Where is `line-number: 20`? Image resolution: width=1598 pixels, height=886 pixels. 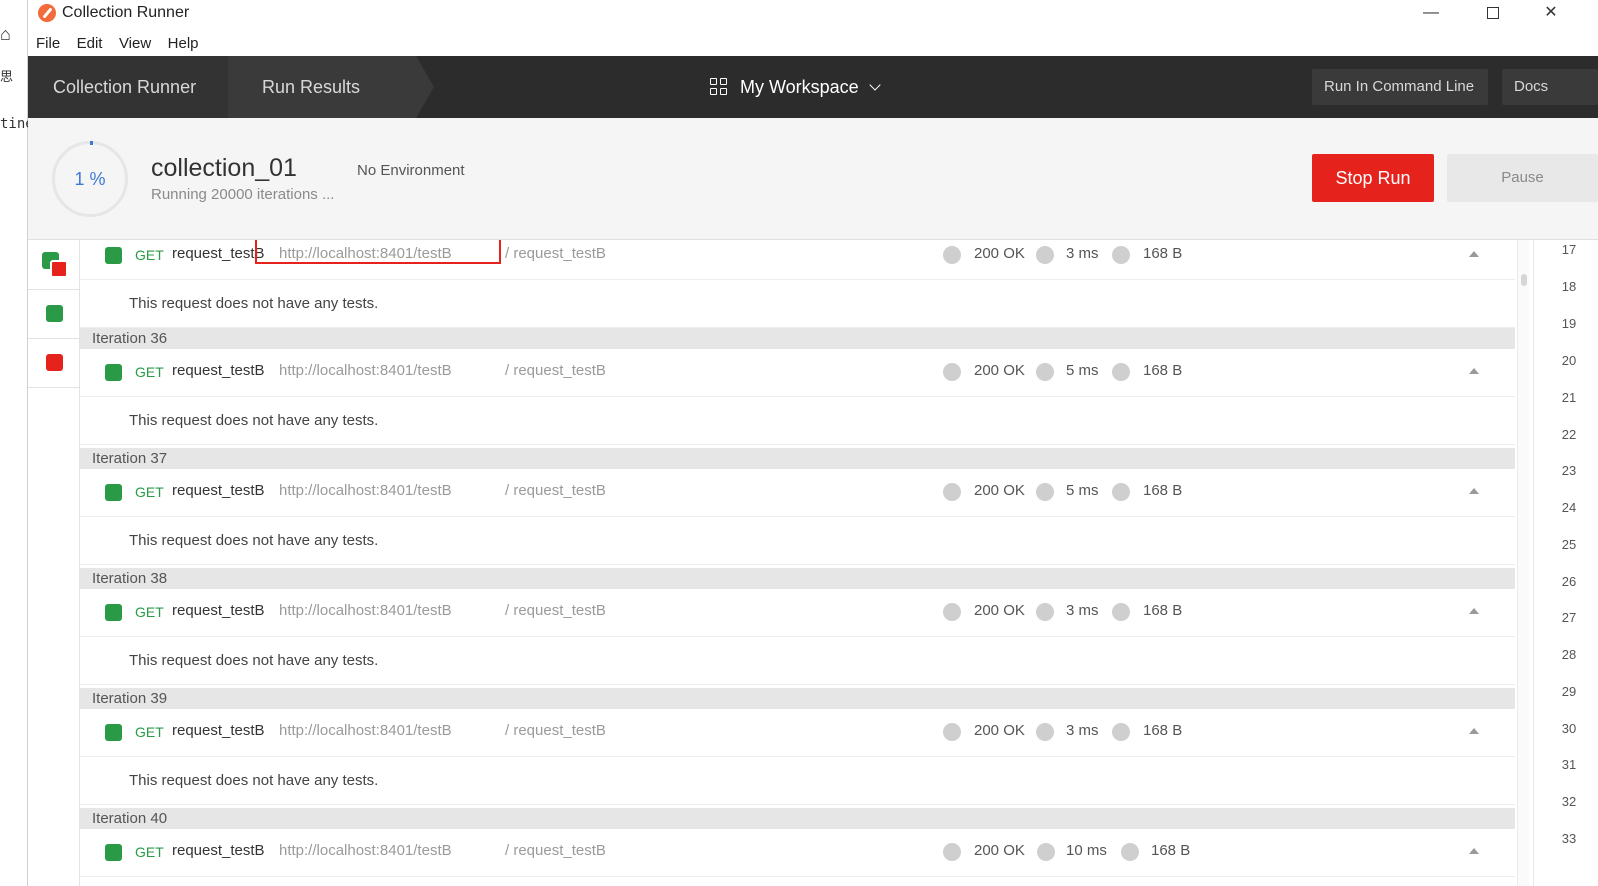 line-number: 20 is located at coordinates (1569, 360).